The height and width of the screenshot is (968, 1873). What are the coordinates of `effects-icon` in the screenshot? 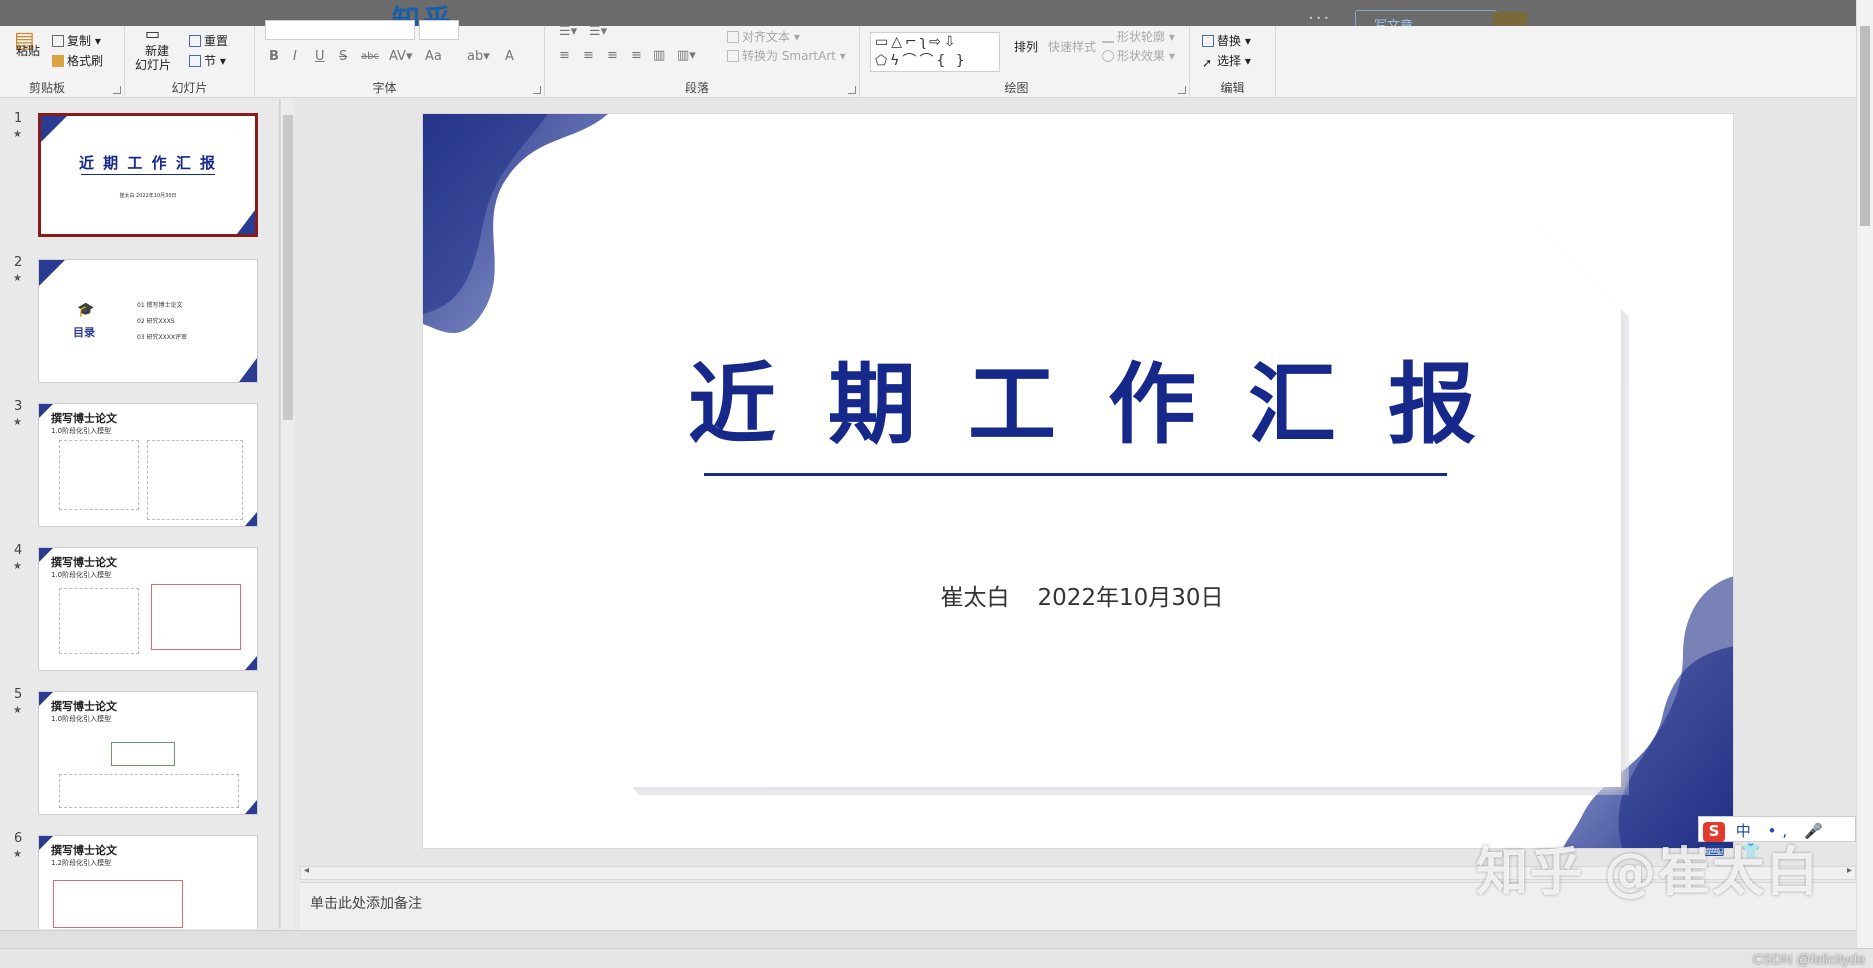 It's located at (1108, 56).